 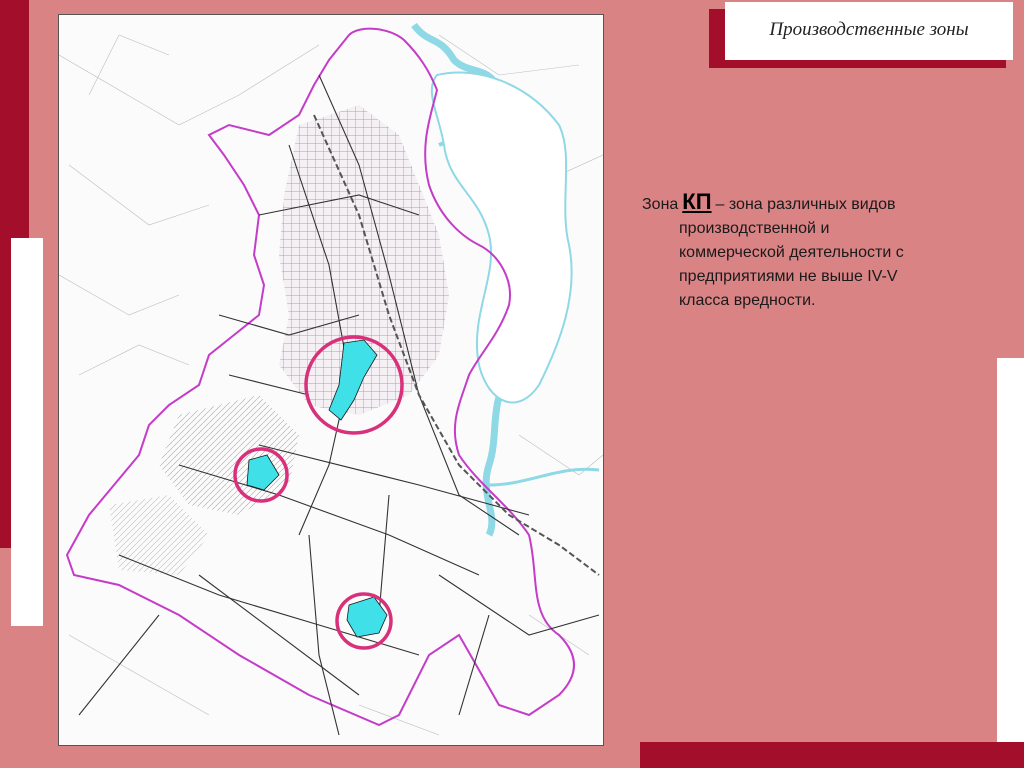 I want to click on title-box: Производственные зоны, so click(x=869, y=31).